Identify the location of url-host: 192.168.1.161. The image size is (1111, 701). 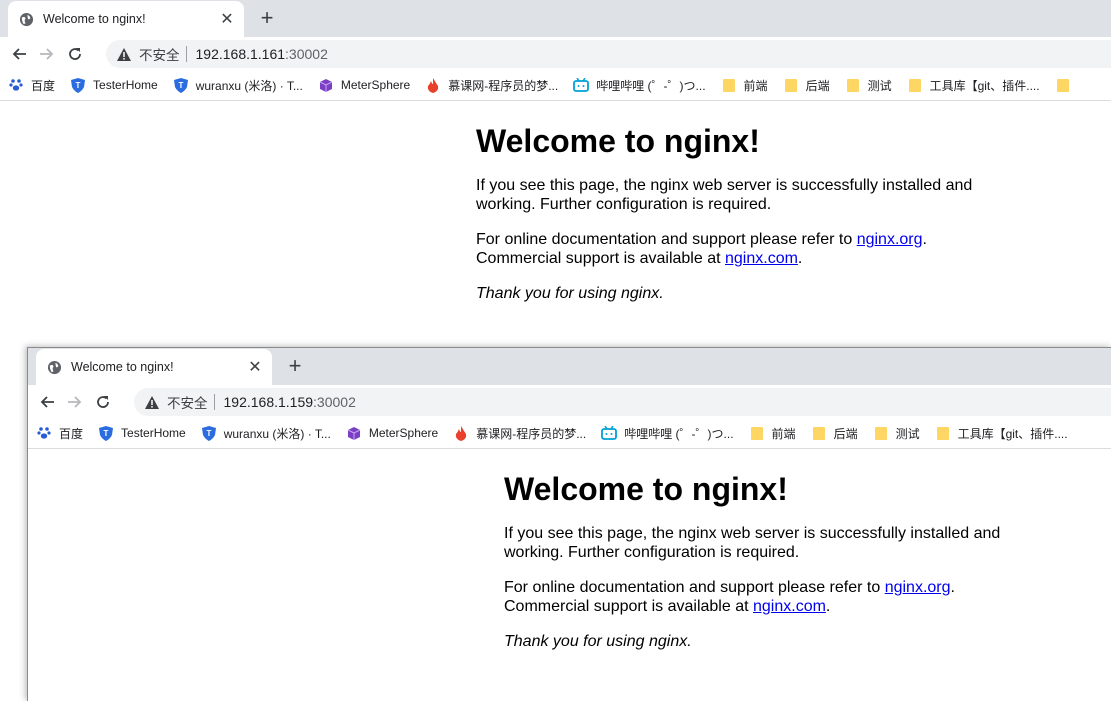
(240, 54).